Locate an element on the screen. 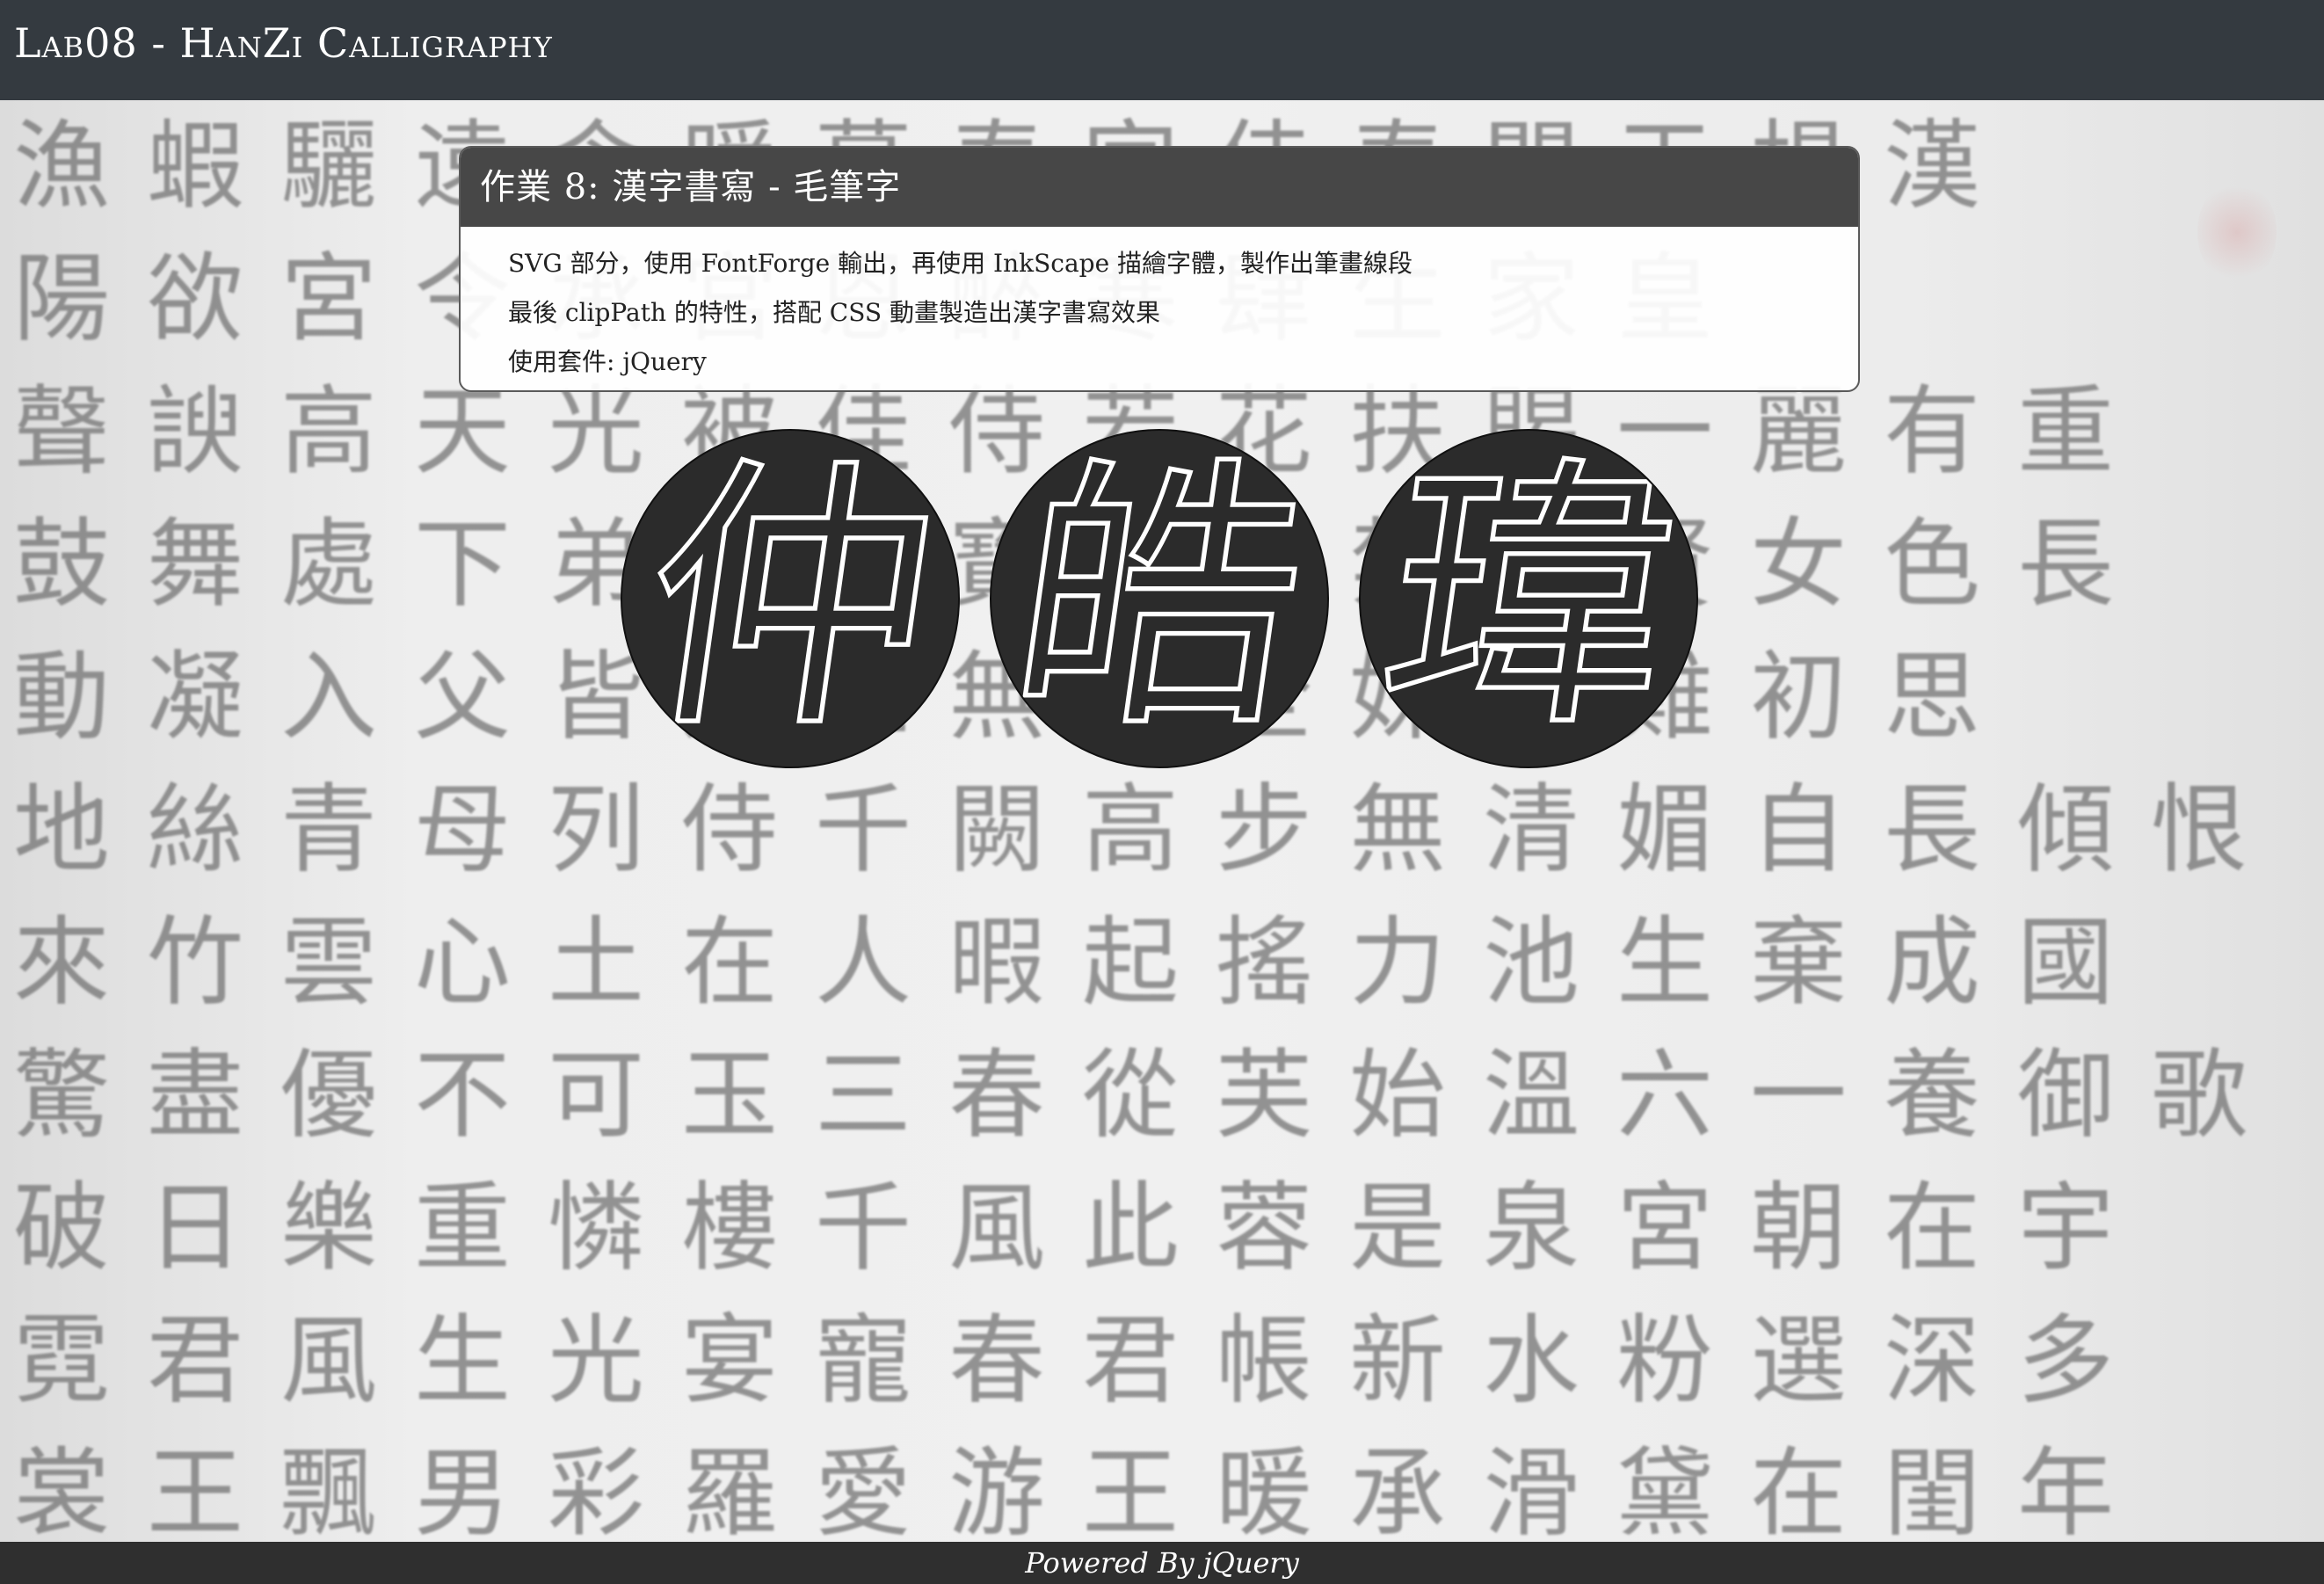  background-character: 六 is located at coordinates (1664, 1095).